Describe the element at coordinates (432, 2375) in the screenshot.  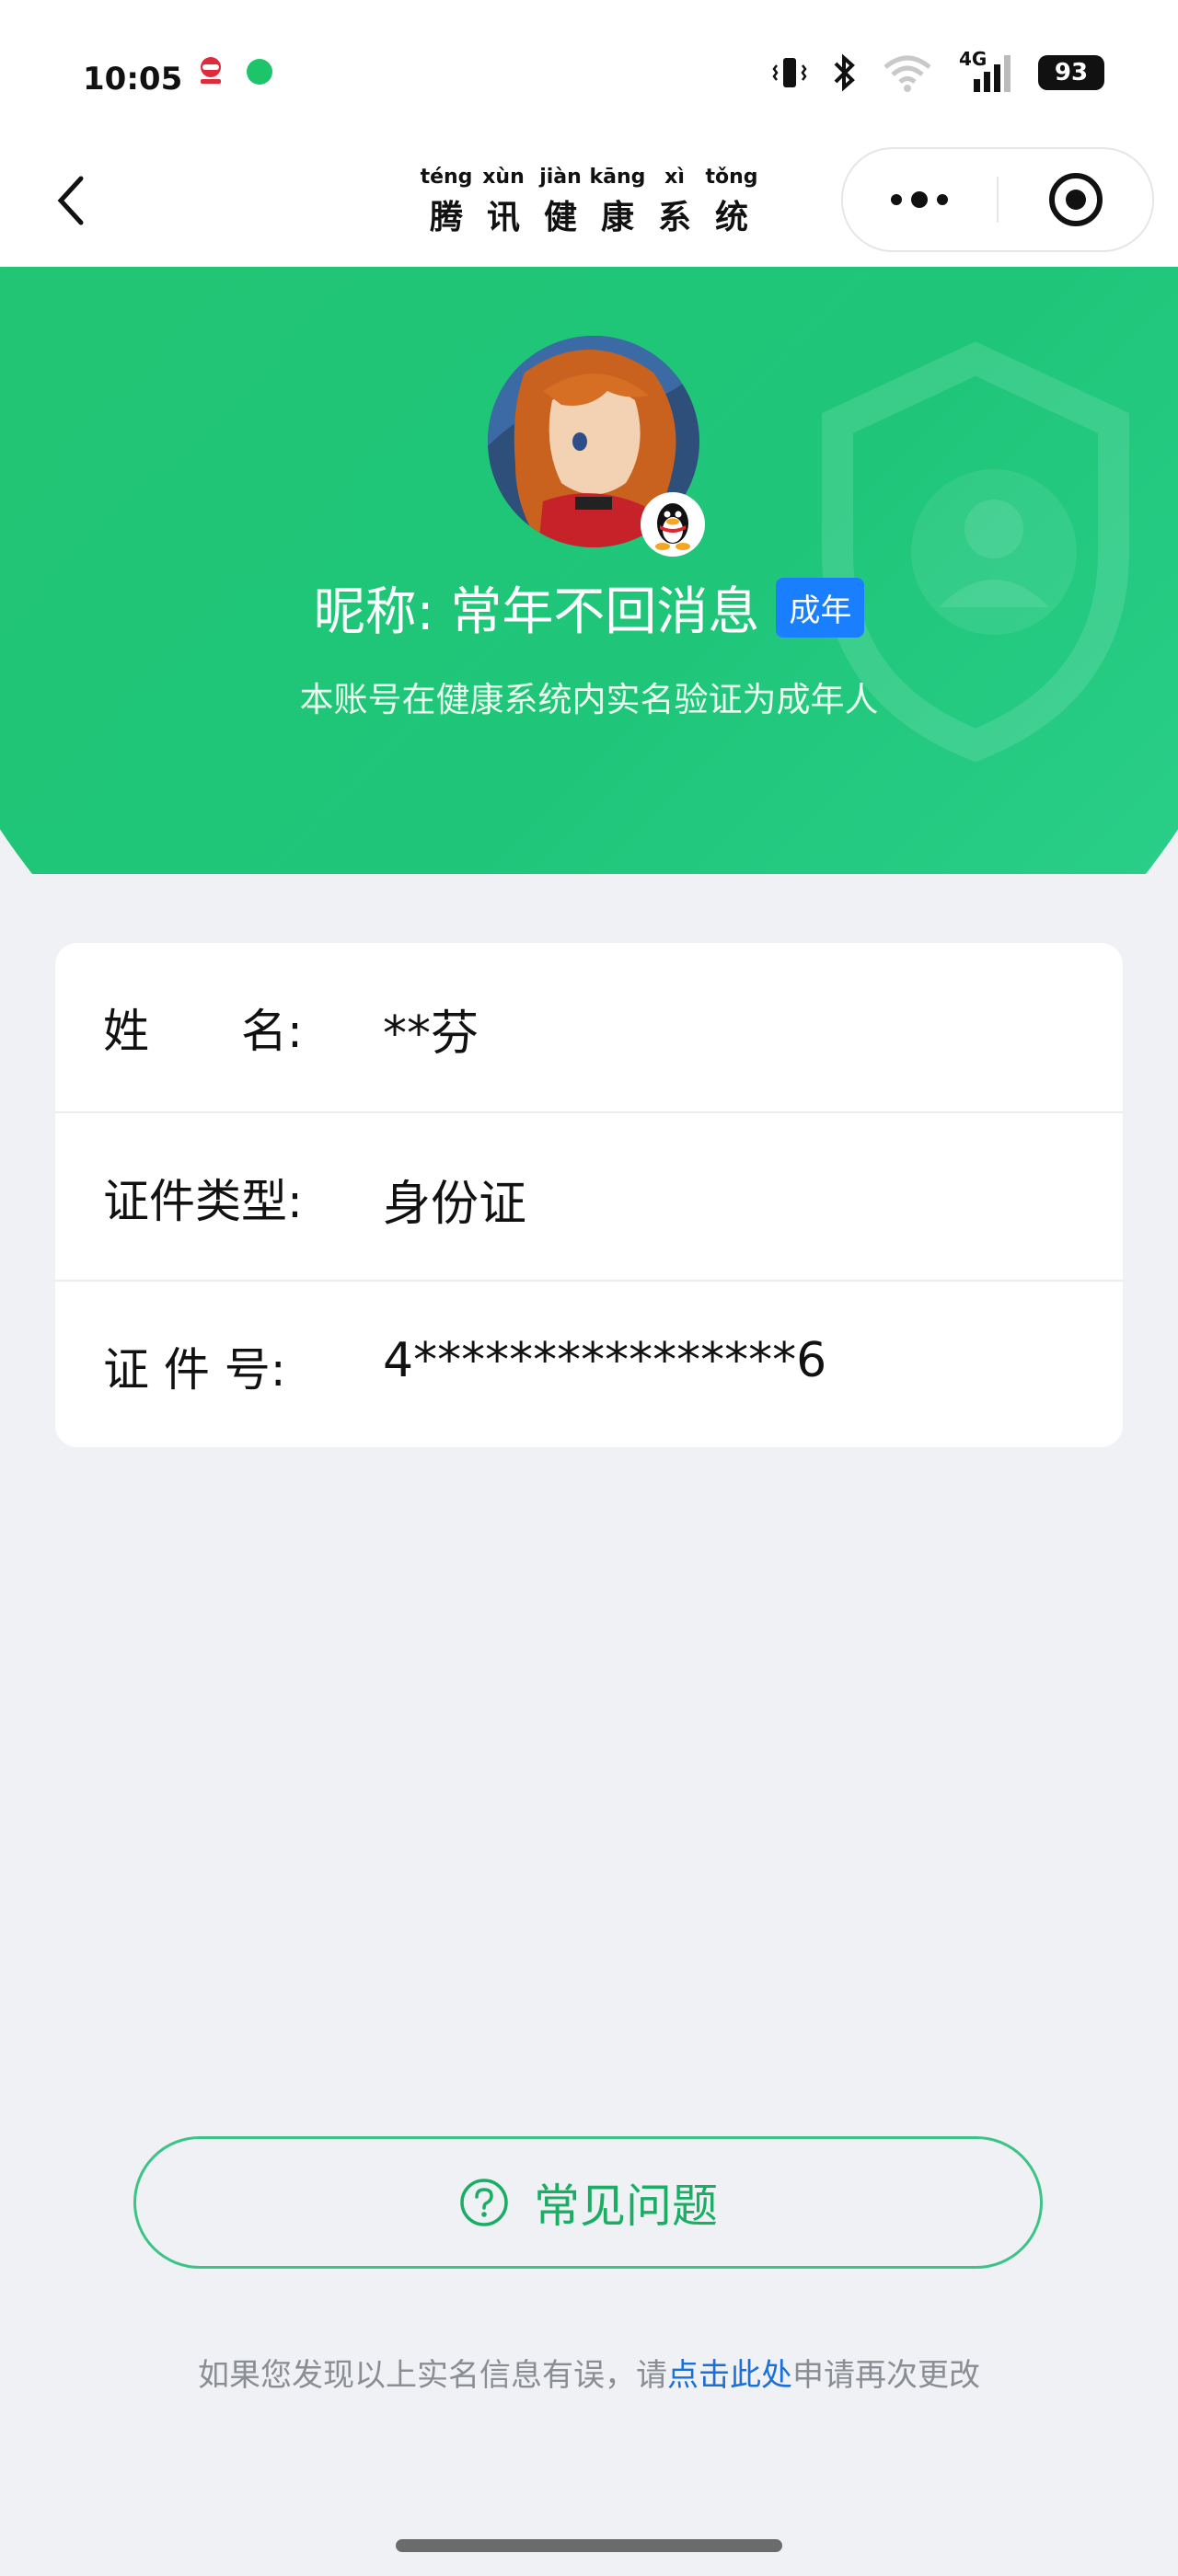
I see `hint-prefix: 如果您发现以上实名信息有误，请` at that location.